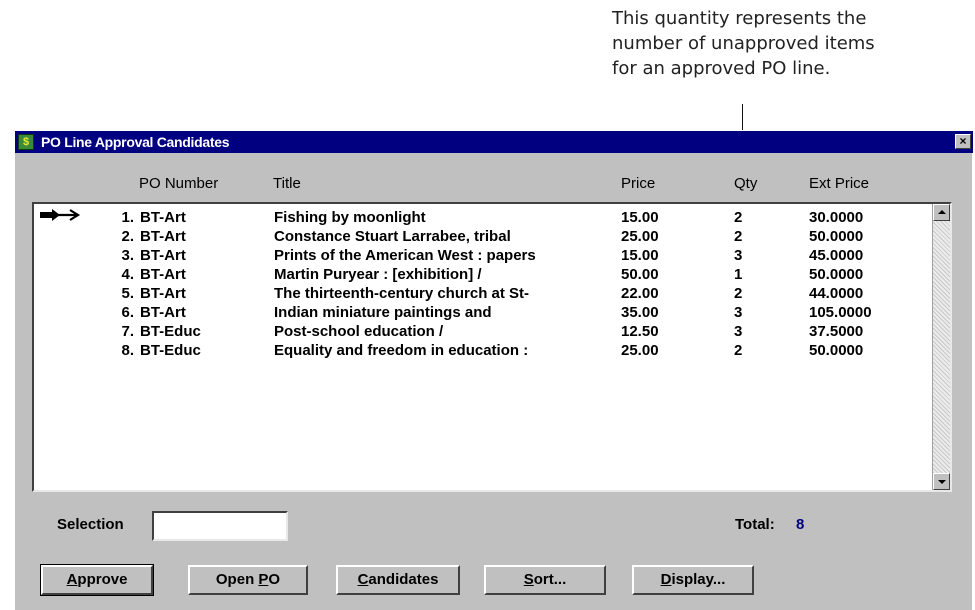 The height and width of the screenshot is (610, 975). I want to click on row-ext-price: 45.0000, so click(836, 255).